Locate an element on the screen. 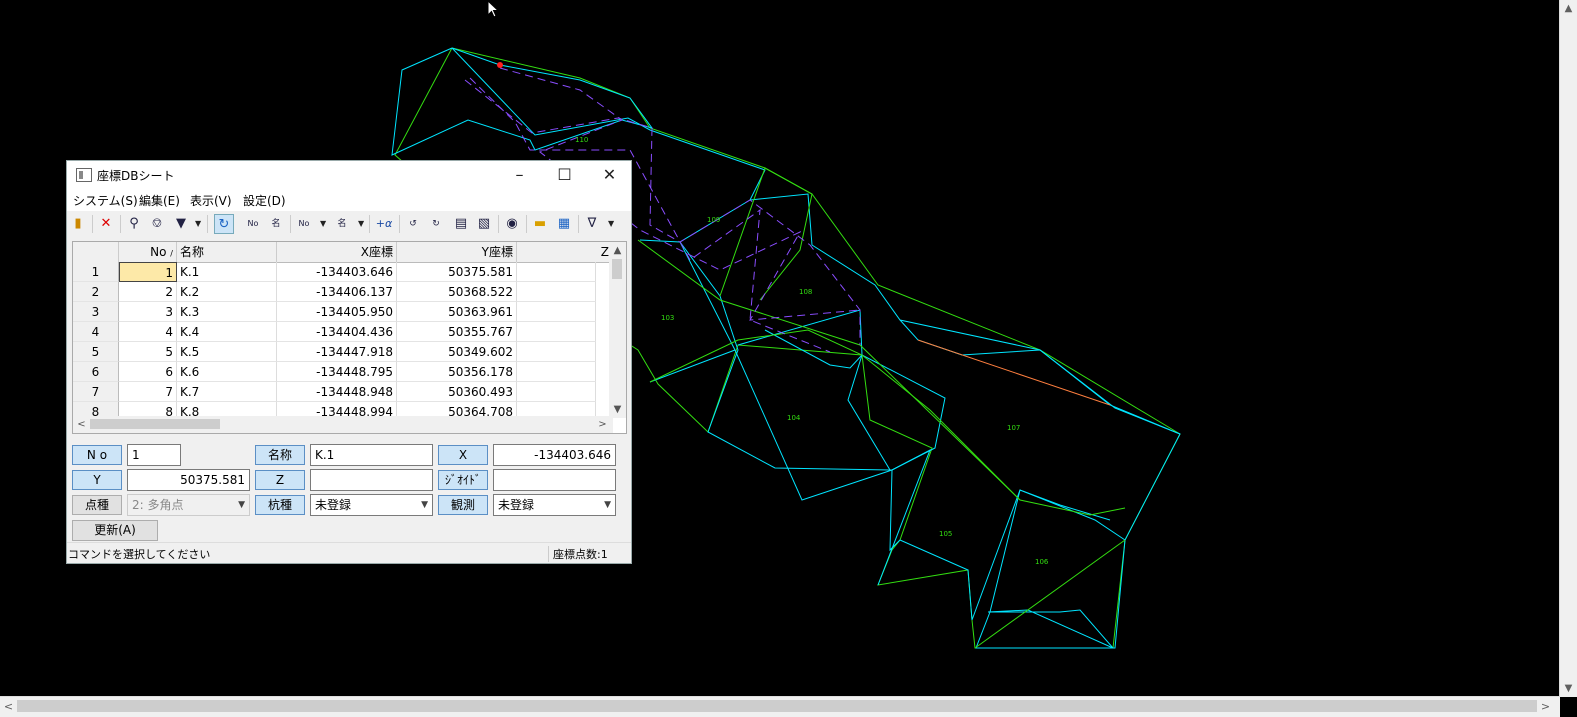 This screenshot has width=1577, height=717. stake-type-select: 未登録 ▼ is located at coordinates (371, 505).